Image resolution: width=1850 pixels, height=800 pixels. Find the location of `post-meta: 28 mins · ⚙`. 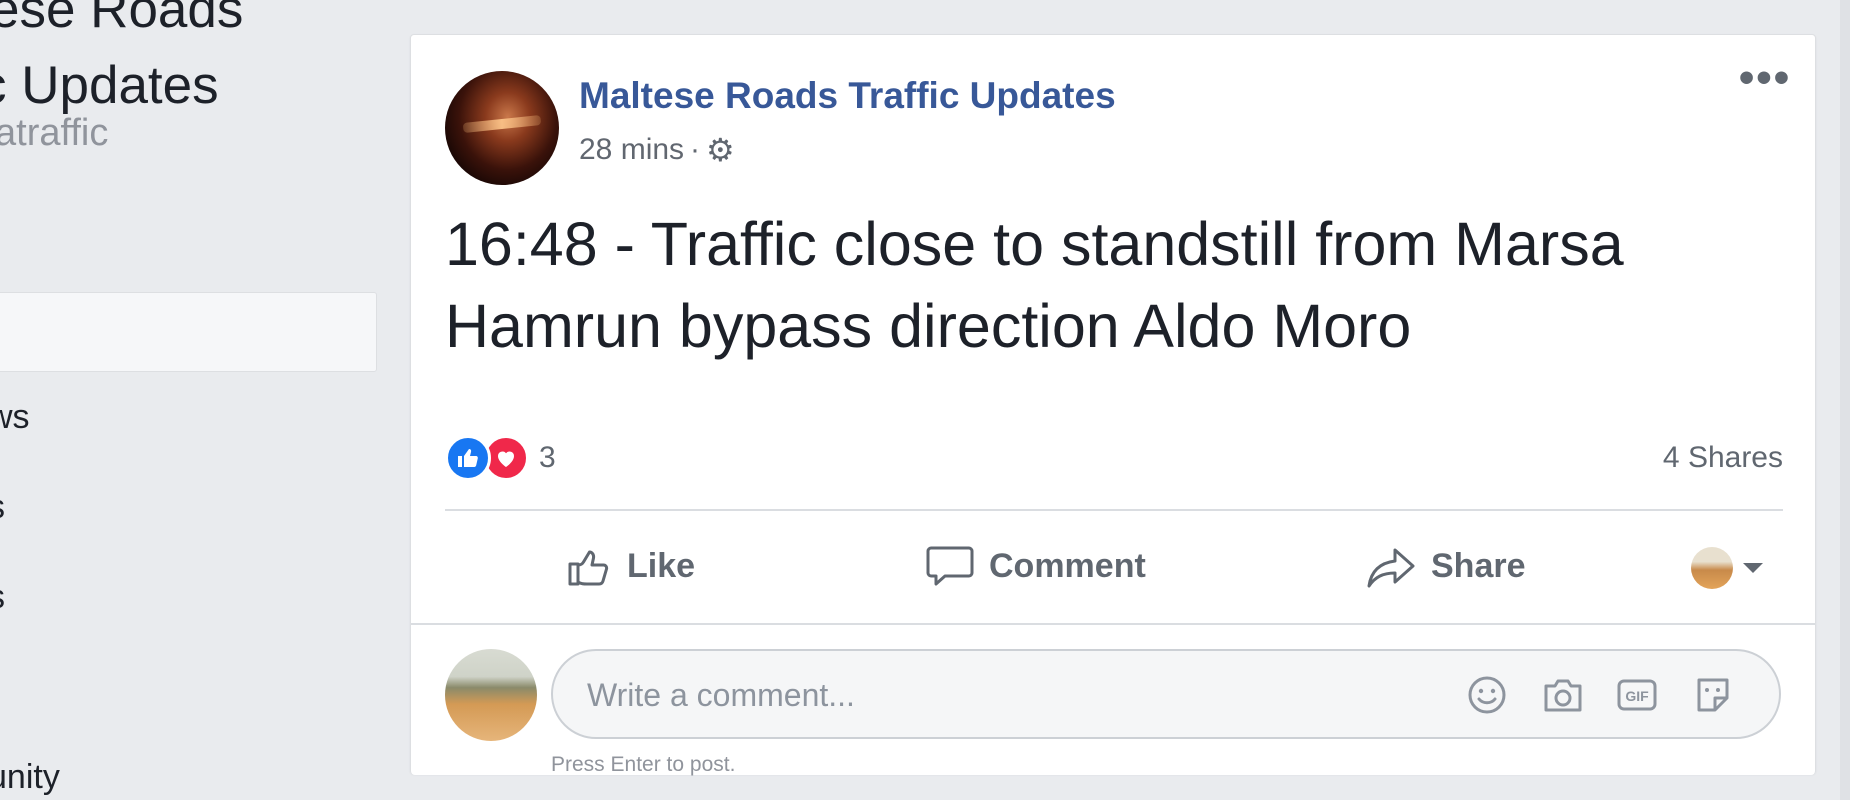

post-meta: 28 mins · ⚙ is located at coordinates (657, 150).